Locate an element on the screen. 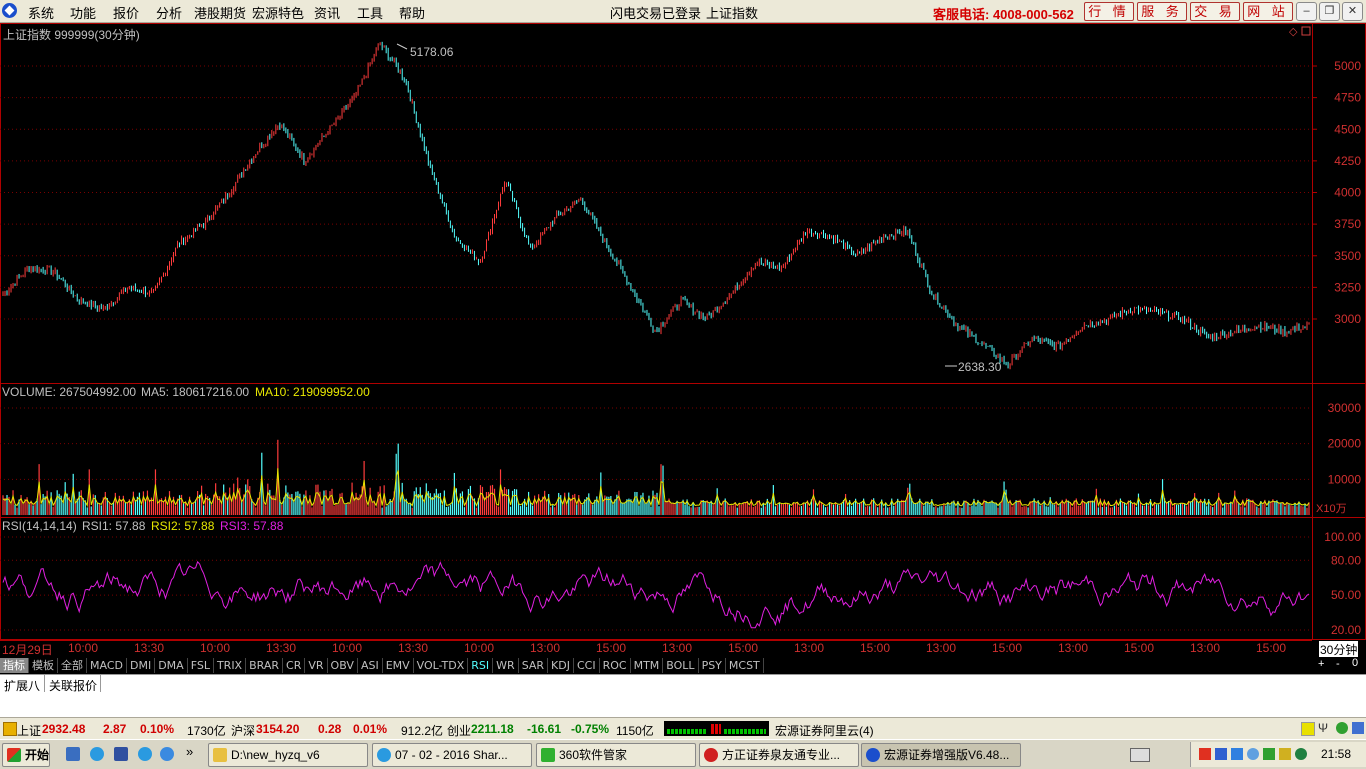 This screenshot has height=769, width=1366. quicklaunch-desktop-icon is located at coordinates (121, 754).